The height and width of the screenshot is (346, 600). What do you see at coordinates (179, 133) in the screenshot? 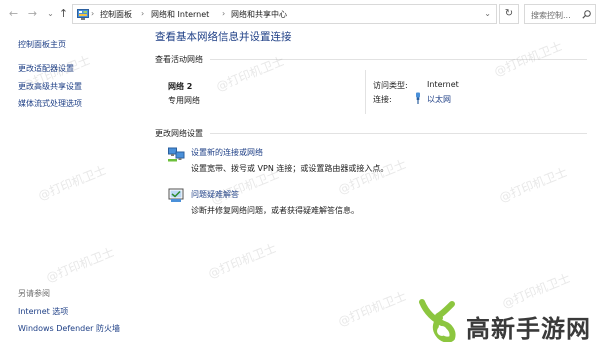
I see `change-network-settings-heading: 更改网络设置` at bounding box center [179, 133].